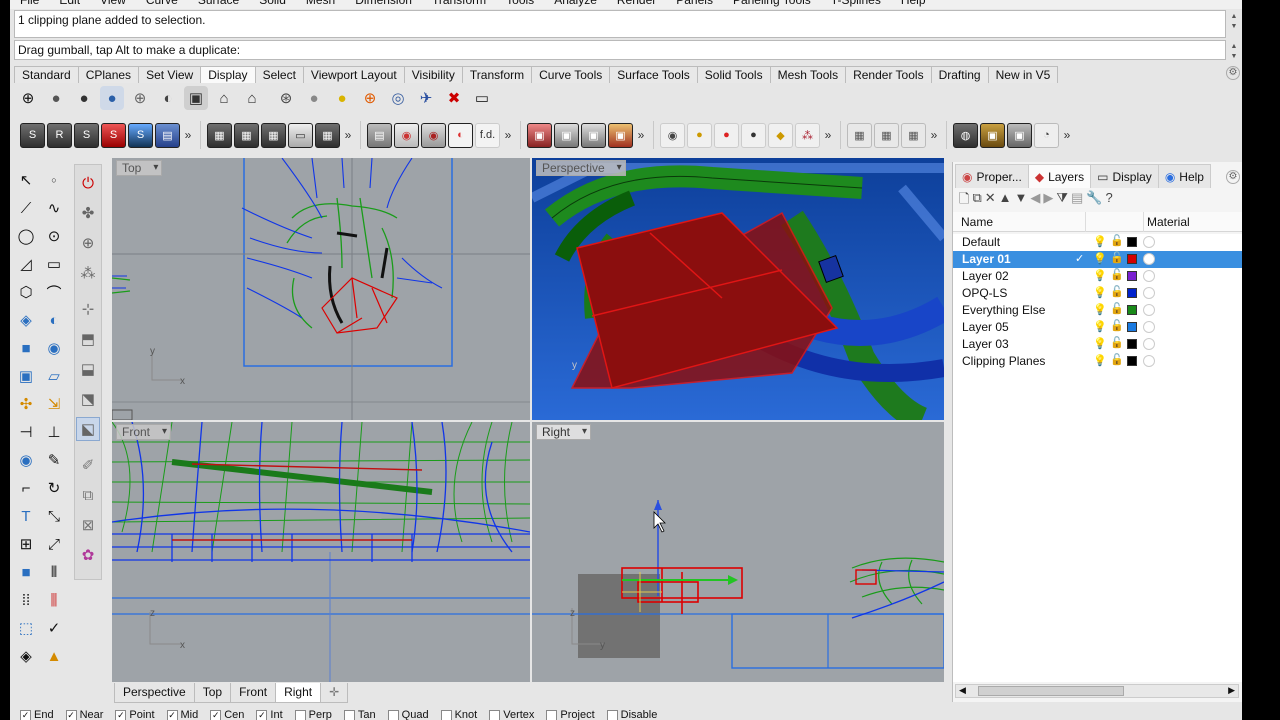  What do you see at coordinates (408, 714) in the screenshot?
I see `osnap-quad: Quad` at bounding box center [408, 714].